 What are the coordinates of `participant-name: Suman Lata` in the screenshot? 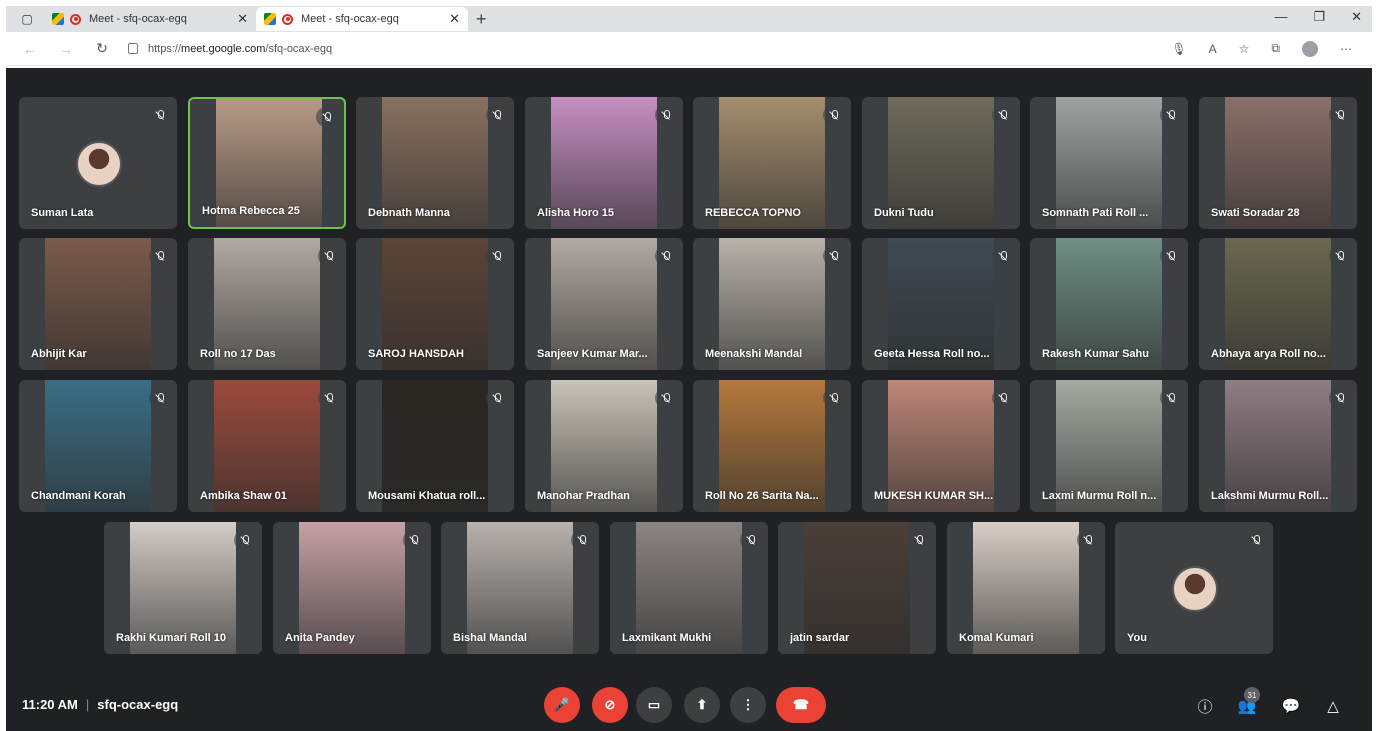 It's located at (62, 213).